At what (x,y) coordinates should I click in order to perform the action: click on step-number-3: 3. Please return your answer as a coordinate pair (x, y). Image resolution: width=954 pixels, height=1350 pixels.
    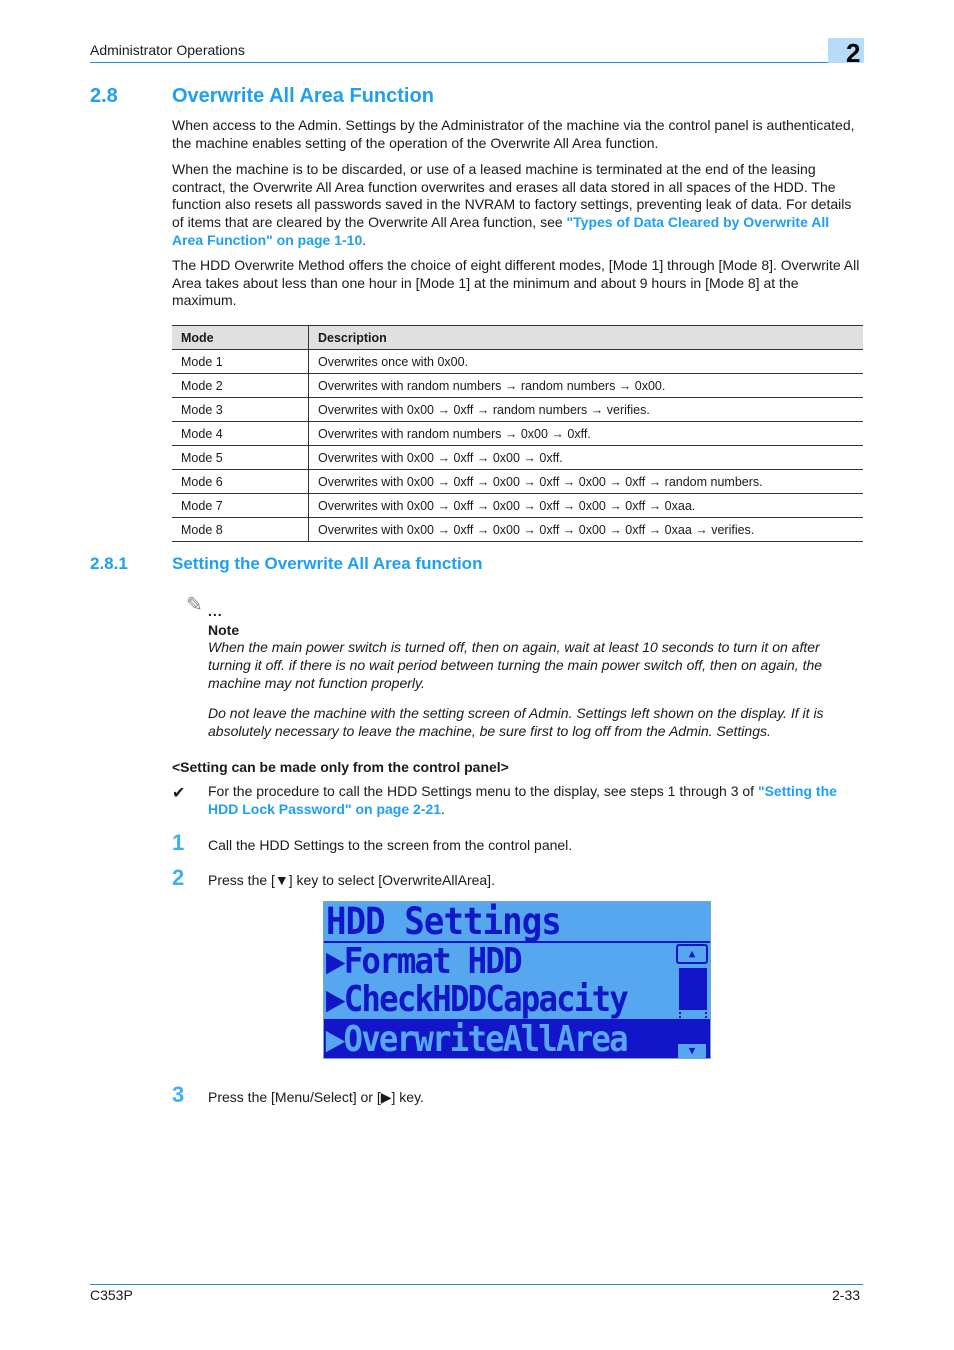
    Looking at the image, I should click on (178, 1094).